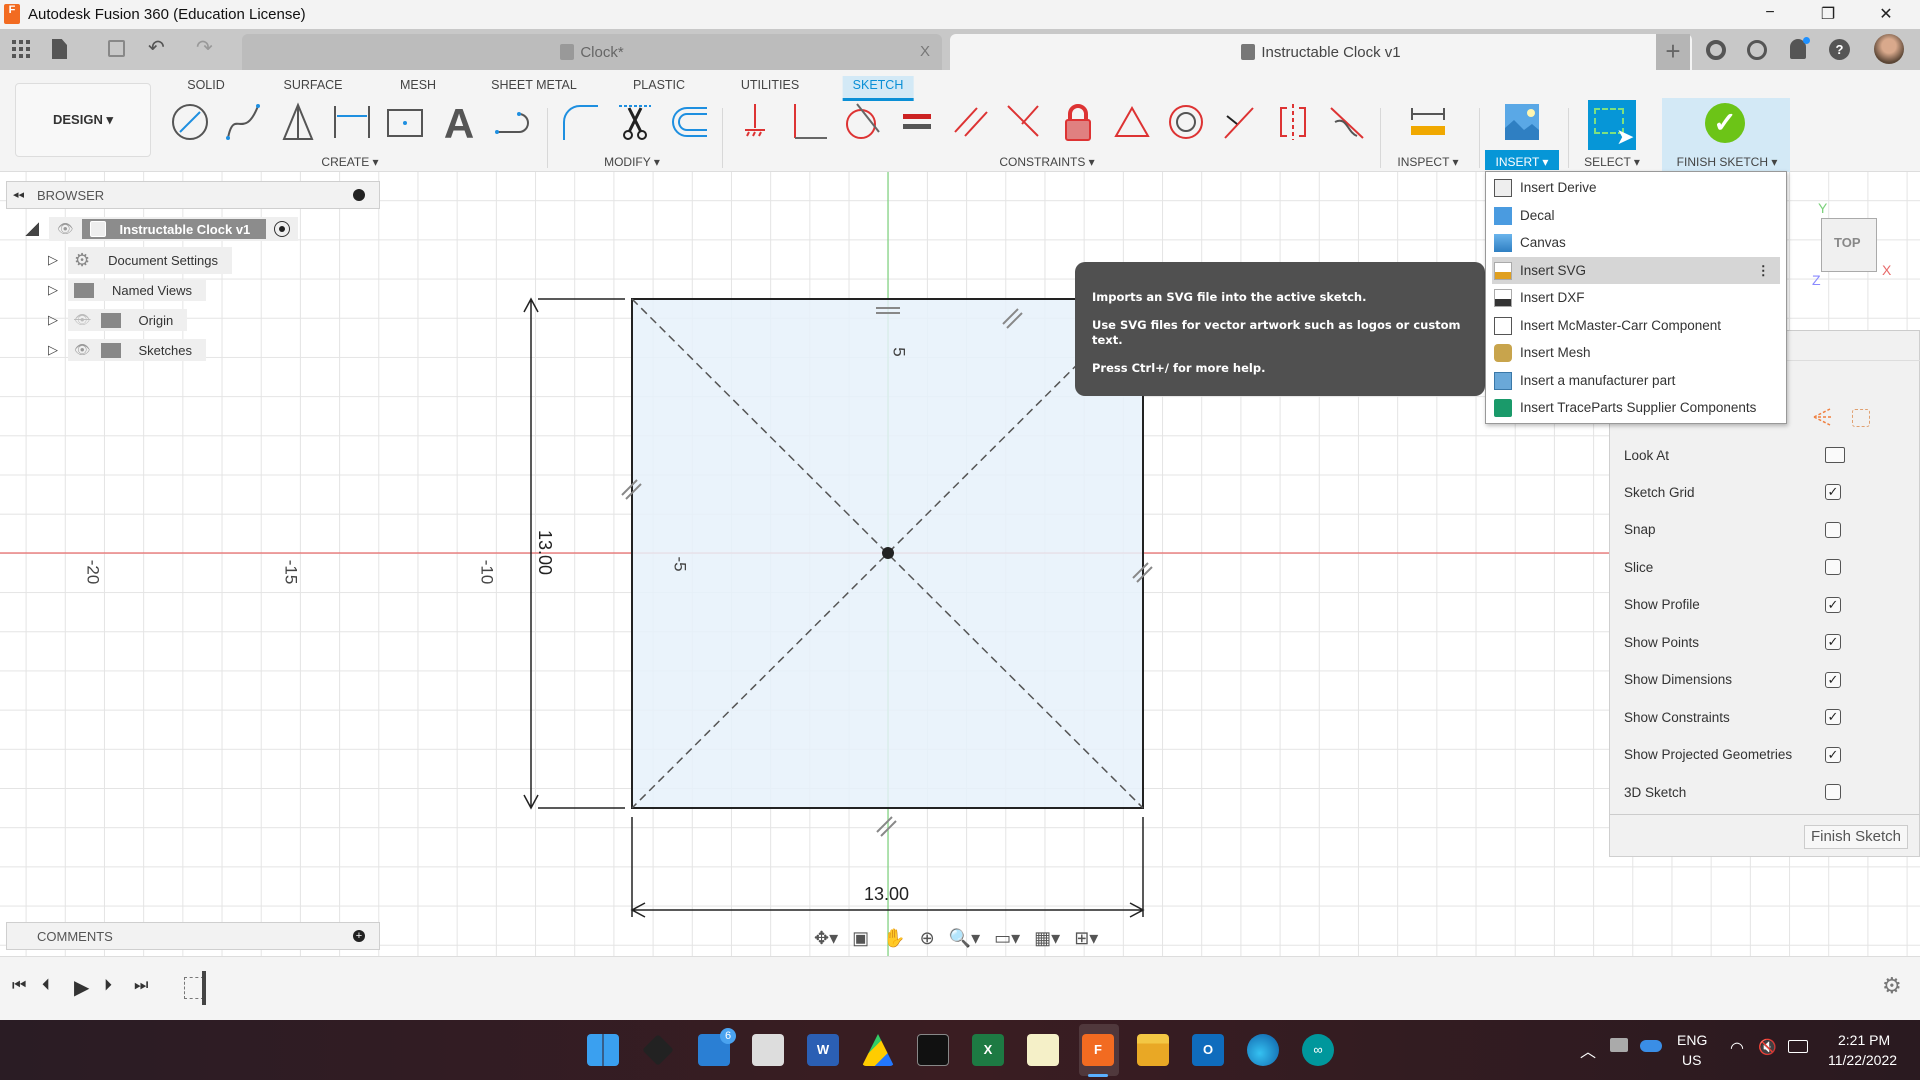  What do you see at coordinates (21, 49) in the screenshot?
I see `app-grid-icon` at bounding box center [21, 49].